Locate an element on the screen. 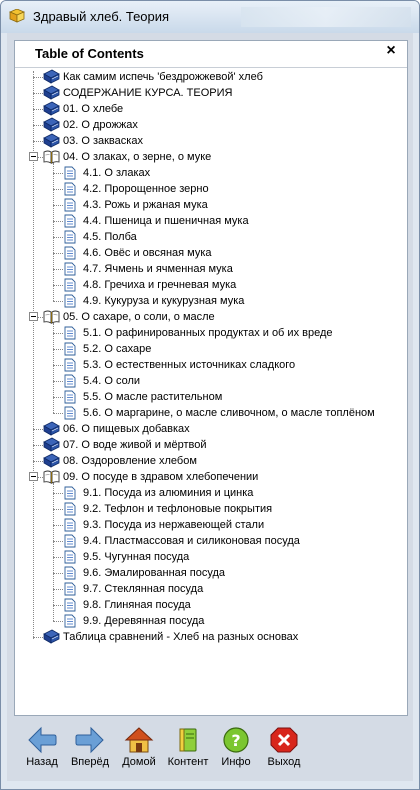 The height and width of the screenshot is (790, 420). forward-button: Вперёд is located at coordinates (90, 748).